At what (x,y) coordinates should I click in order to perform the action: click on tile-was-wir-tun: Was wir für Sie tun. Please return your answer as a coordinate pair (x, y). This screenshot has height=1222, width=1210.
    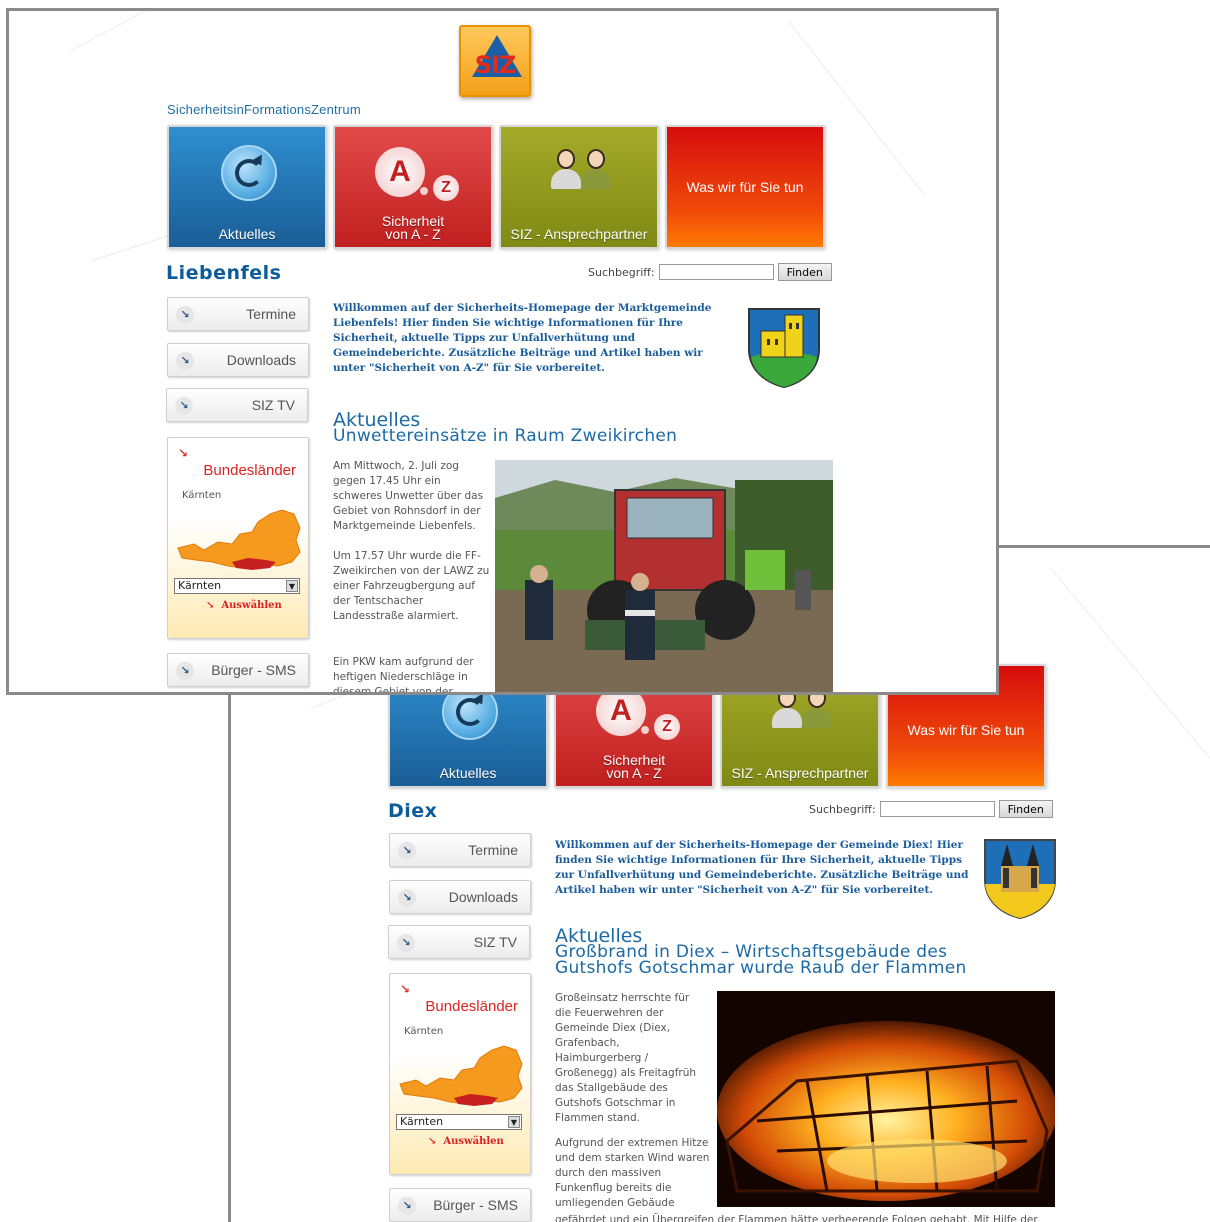
    Looking at the image, I should click on (745, 187).